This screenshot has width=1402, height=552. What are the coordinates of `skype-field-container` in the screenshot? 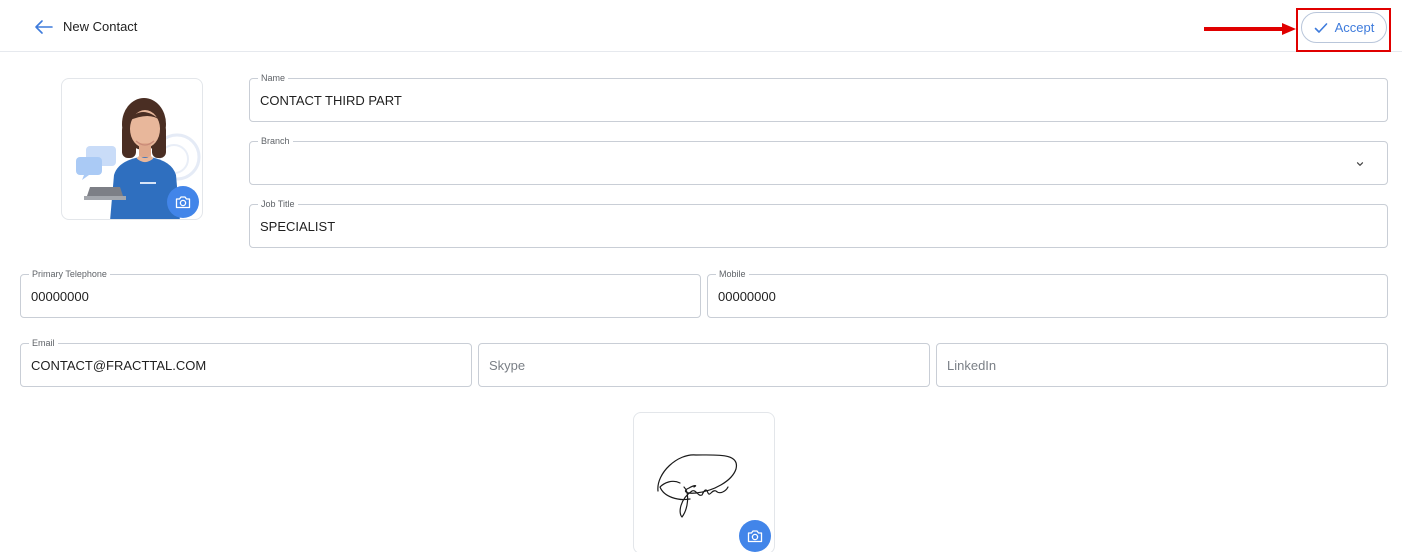 It's located at (704, 365).